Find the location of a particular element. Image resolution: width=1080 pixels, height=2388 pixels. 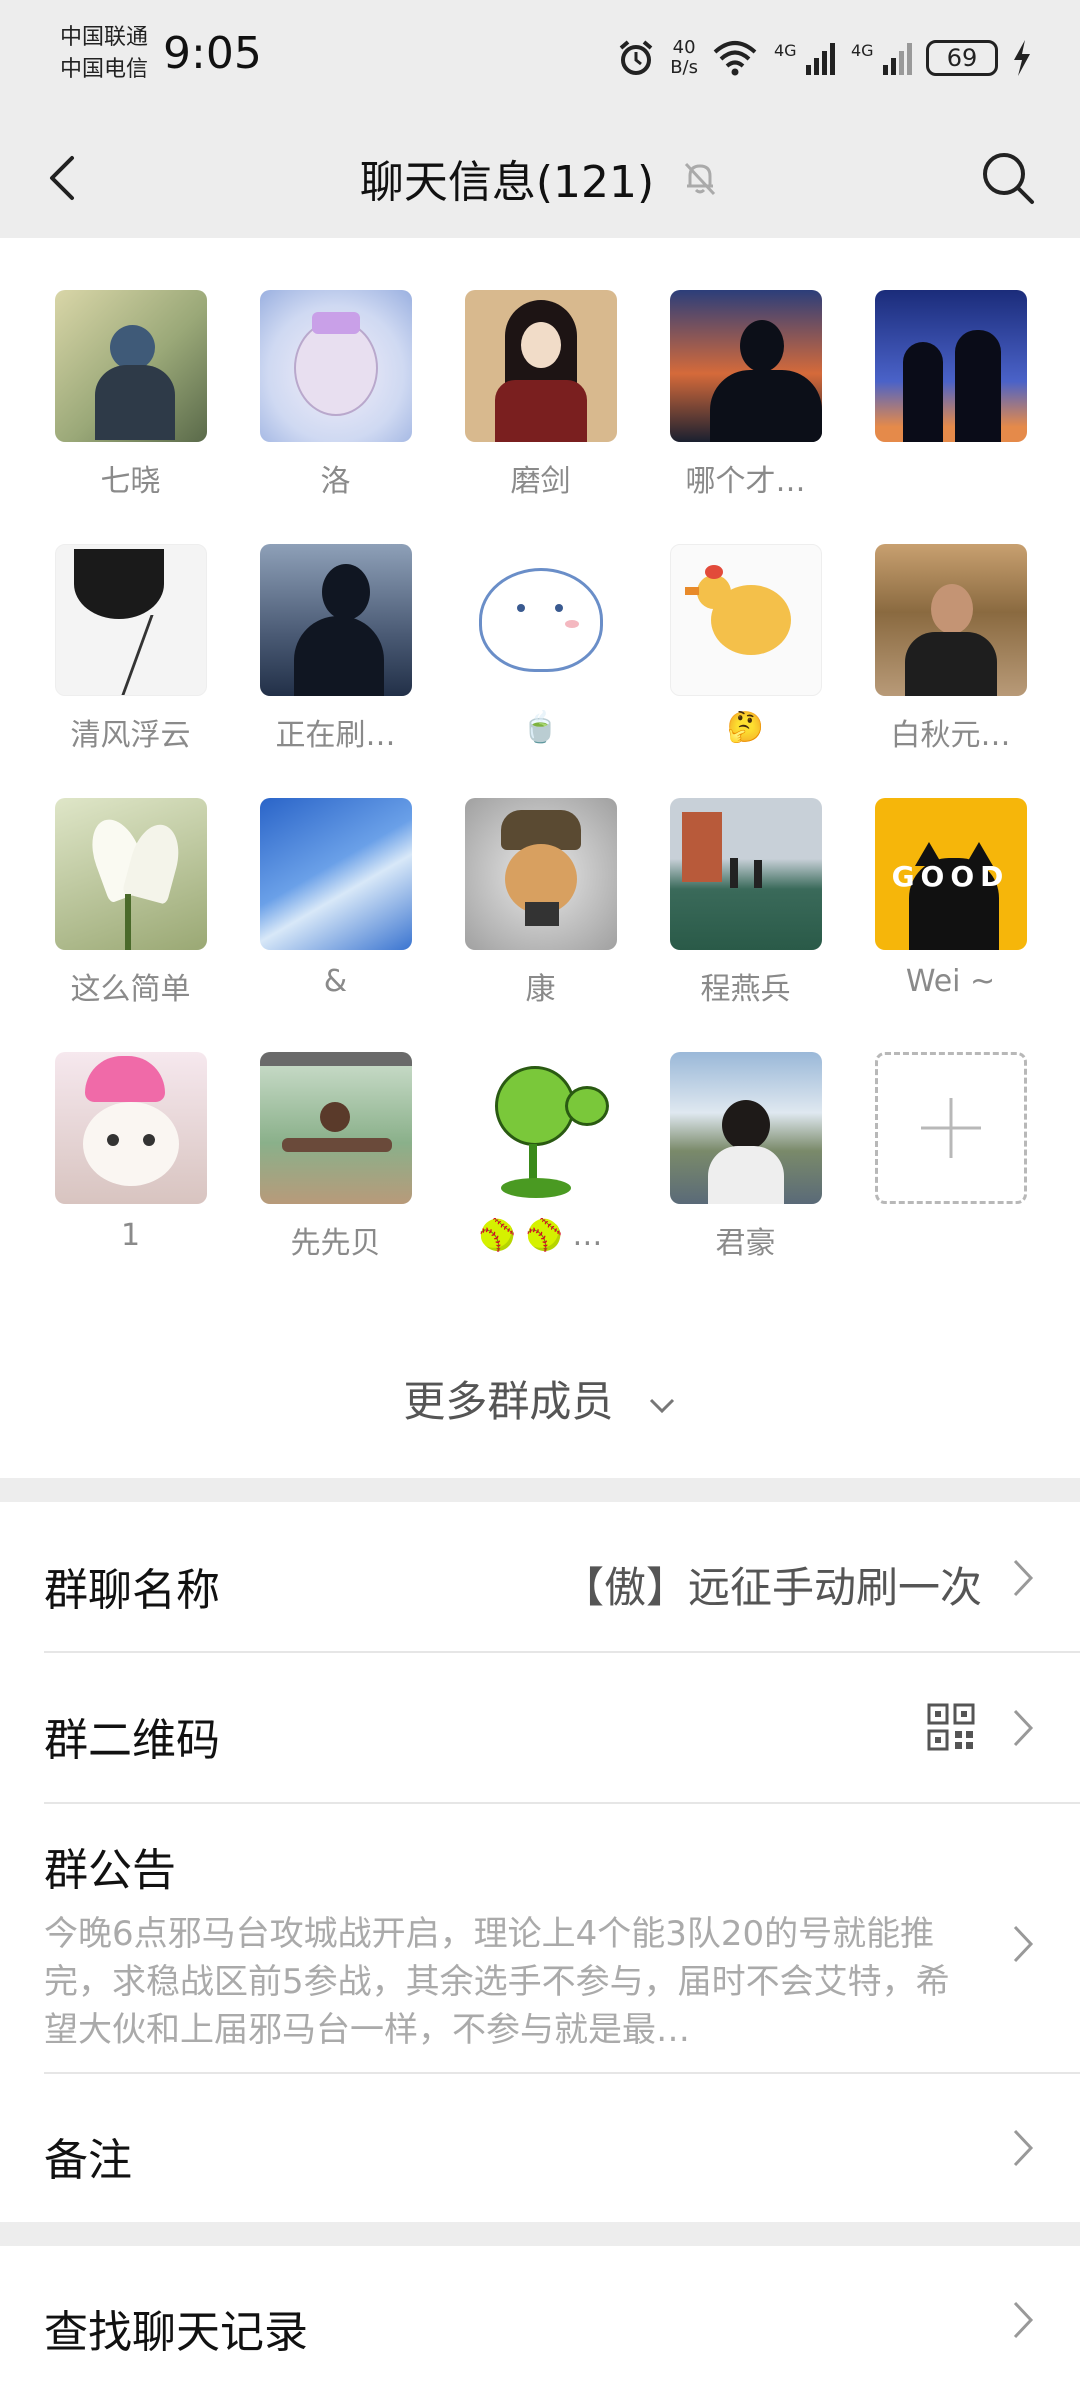

search-icon is located at coordinates (1008, 178).